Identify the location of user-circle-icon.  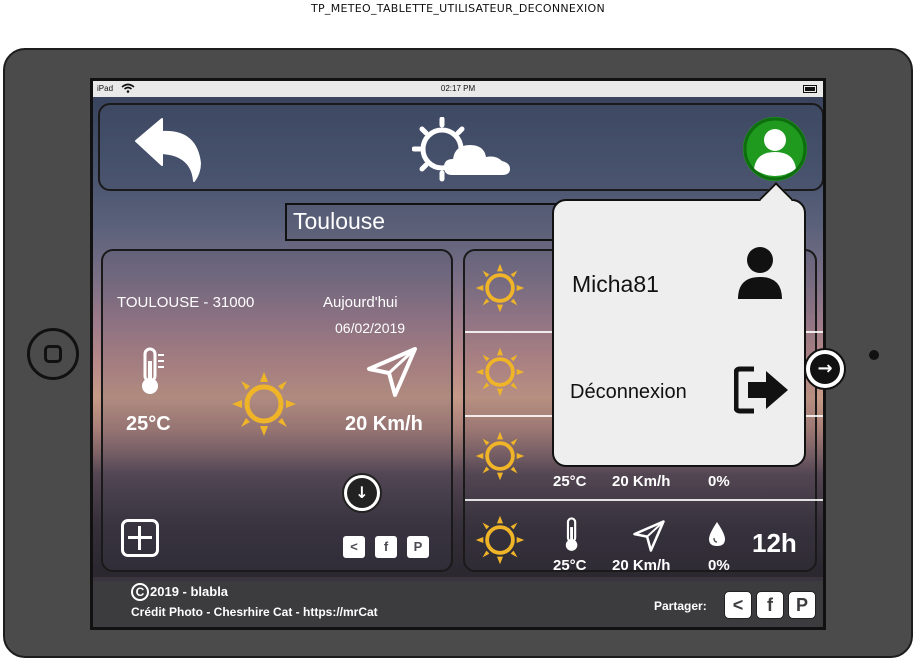
(775, 149).